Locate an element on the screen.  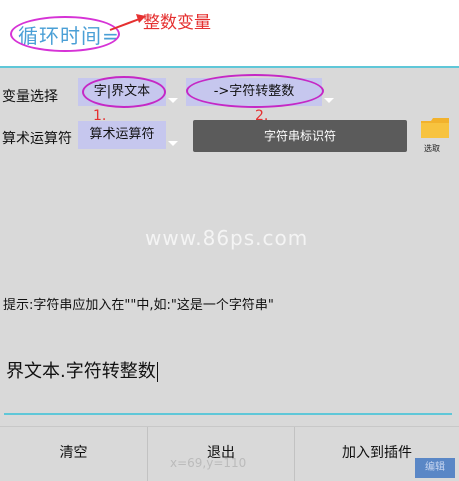
annotation-arrow-icon is located at coordinates (127, 22).